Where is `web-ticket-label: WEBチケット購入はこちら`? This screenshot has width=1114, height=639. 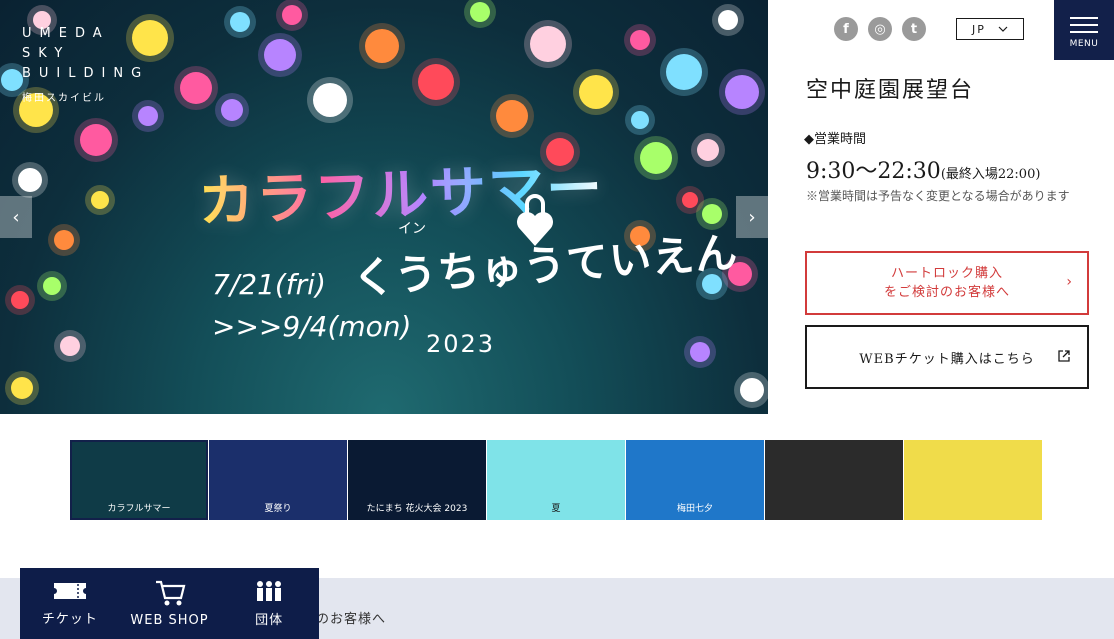
web-ticket-label: WEBチケット購入はこちら is located at coordinates (947, 359).